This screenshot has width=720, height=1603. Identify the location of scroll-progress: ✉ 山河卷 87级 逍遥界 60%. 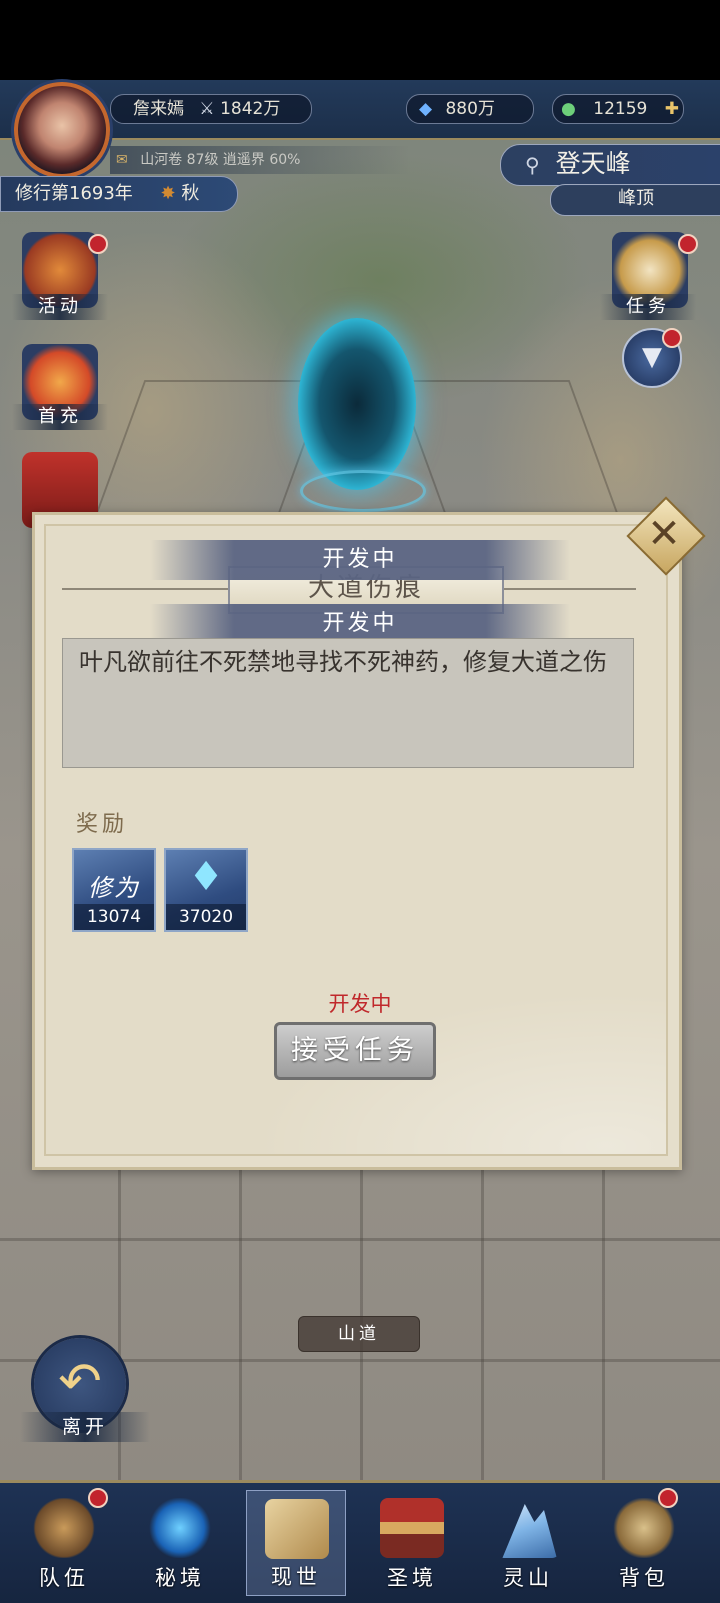
(260, 160).